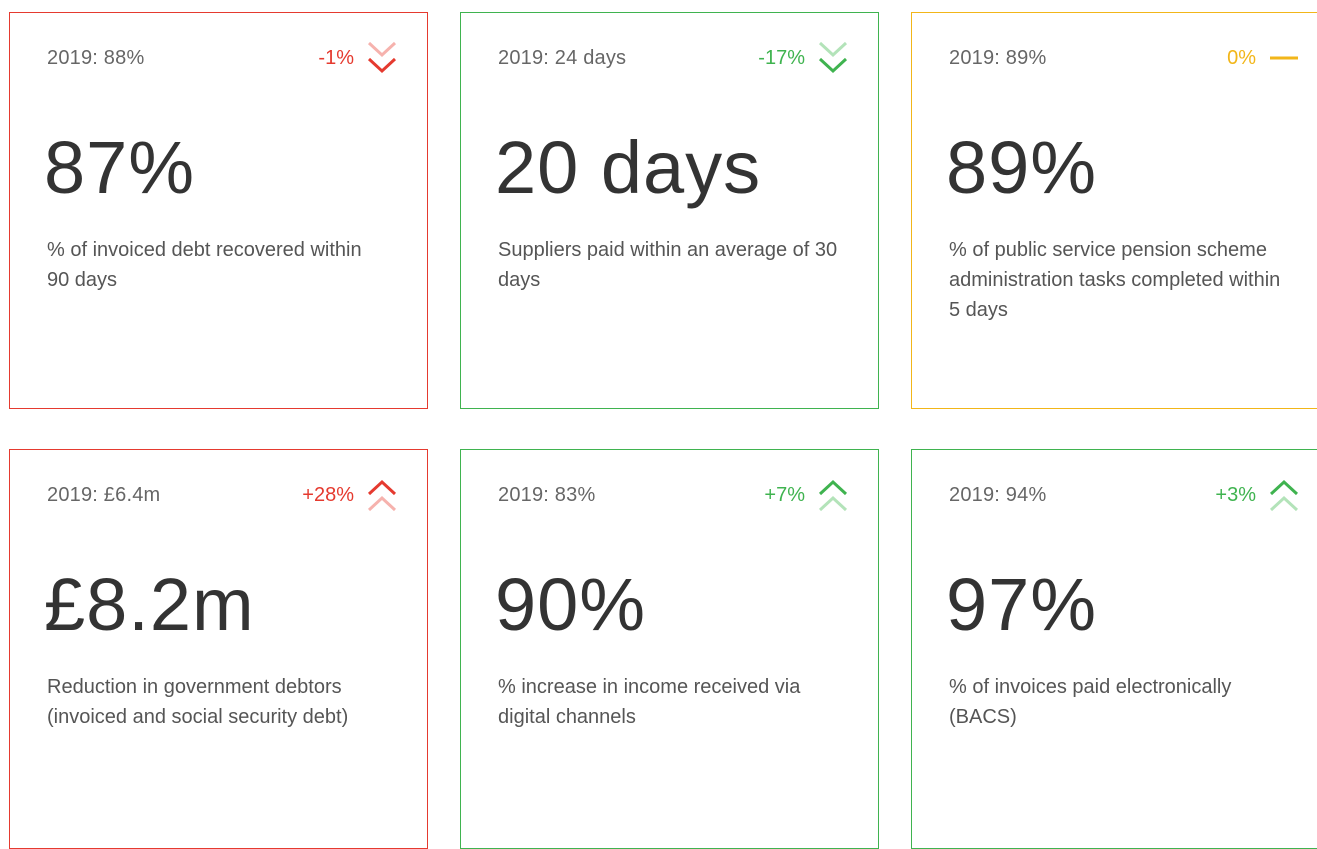 Image resolution: width=1317 pixels, height=849 pixels. What do you see at coordinates (628, 167) in the screenshot?
I see `kpi-value: 20 days` at bounding box center [628, 167].